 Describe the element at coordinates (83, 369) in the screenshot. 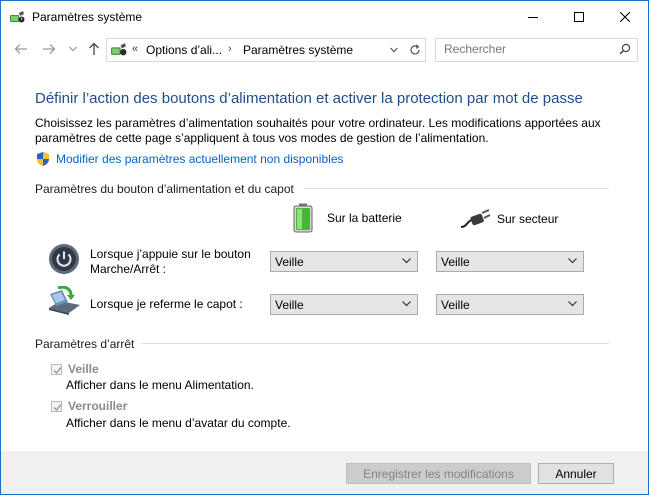

I see `sleep-checkbox-label: Veille` at that location.